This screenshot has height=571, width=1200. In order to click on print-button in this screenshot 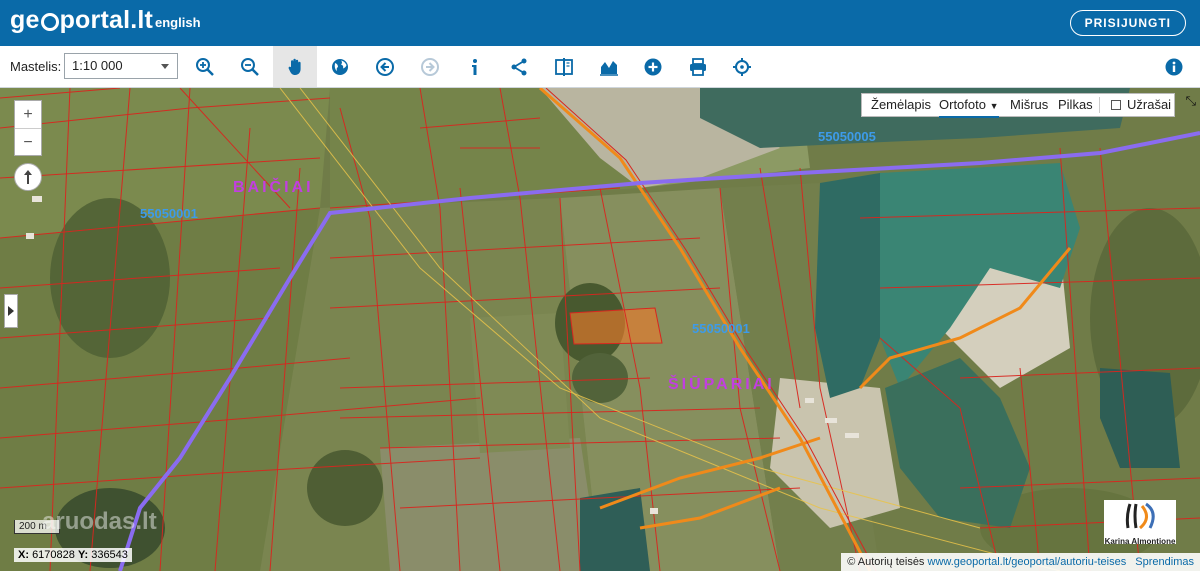, I will do `click(698, 66)`.